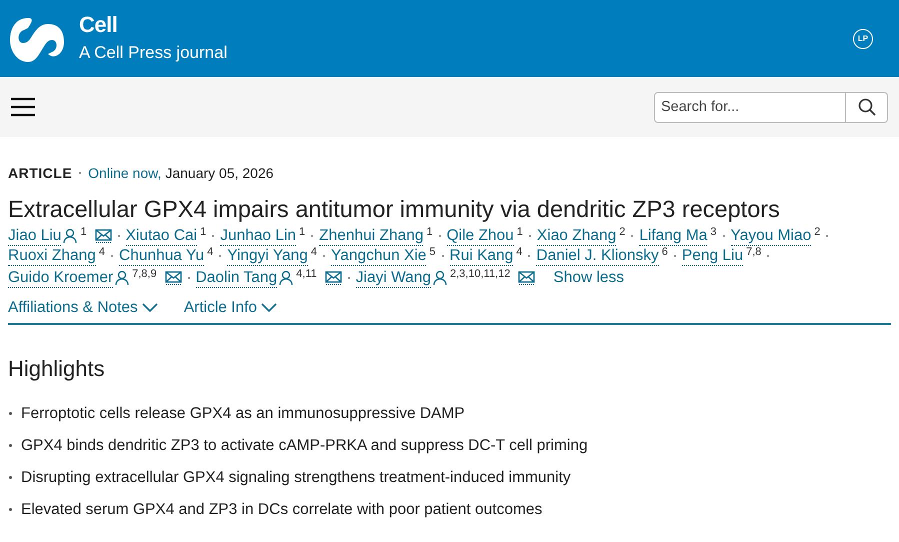 The height and width of the screenshot is (542, 899). What do you see at coordinates (243, 414) in the screenshot?
I see `highlight-text: Ferroptotic cells release GPX4 as an immunosuppressive DAMP` at bounding box center [243, 414].